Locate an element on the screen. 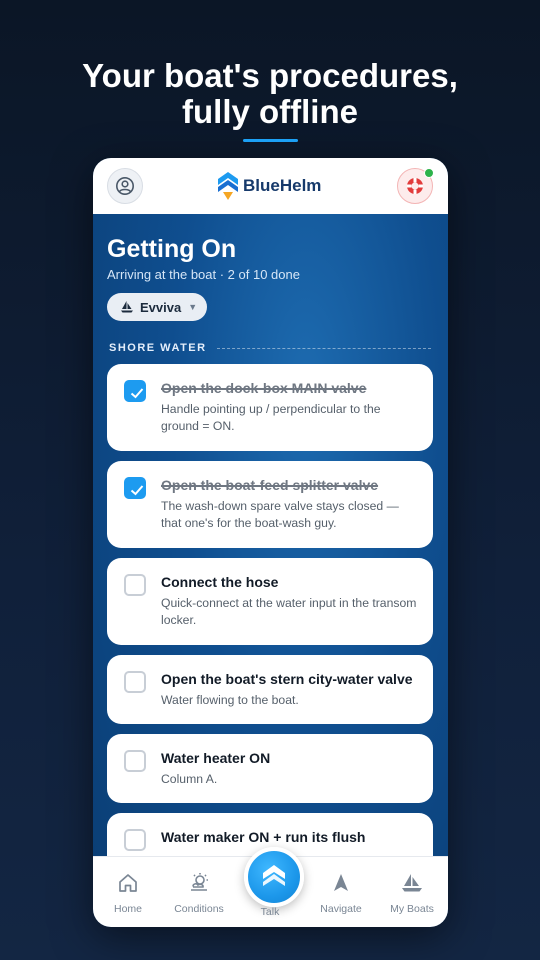 The height and width of the screenshot is (960, 540). tab-talk-label: Talk is located at coordinates (270, 912).